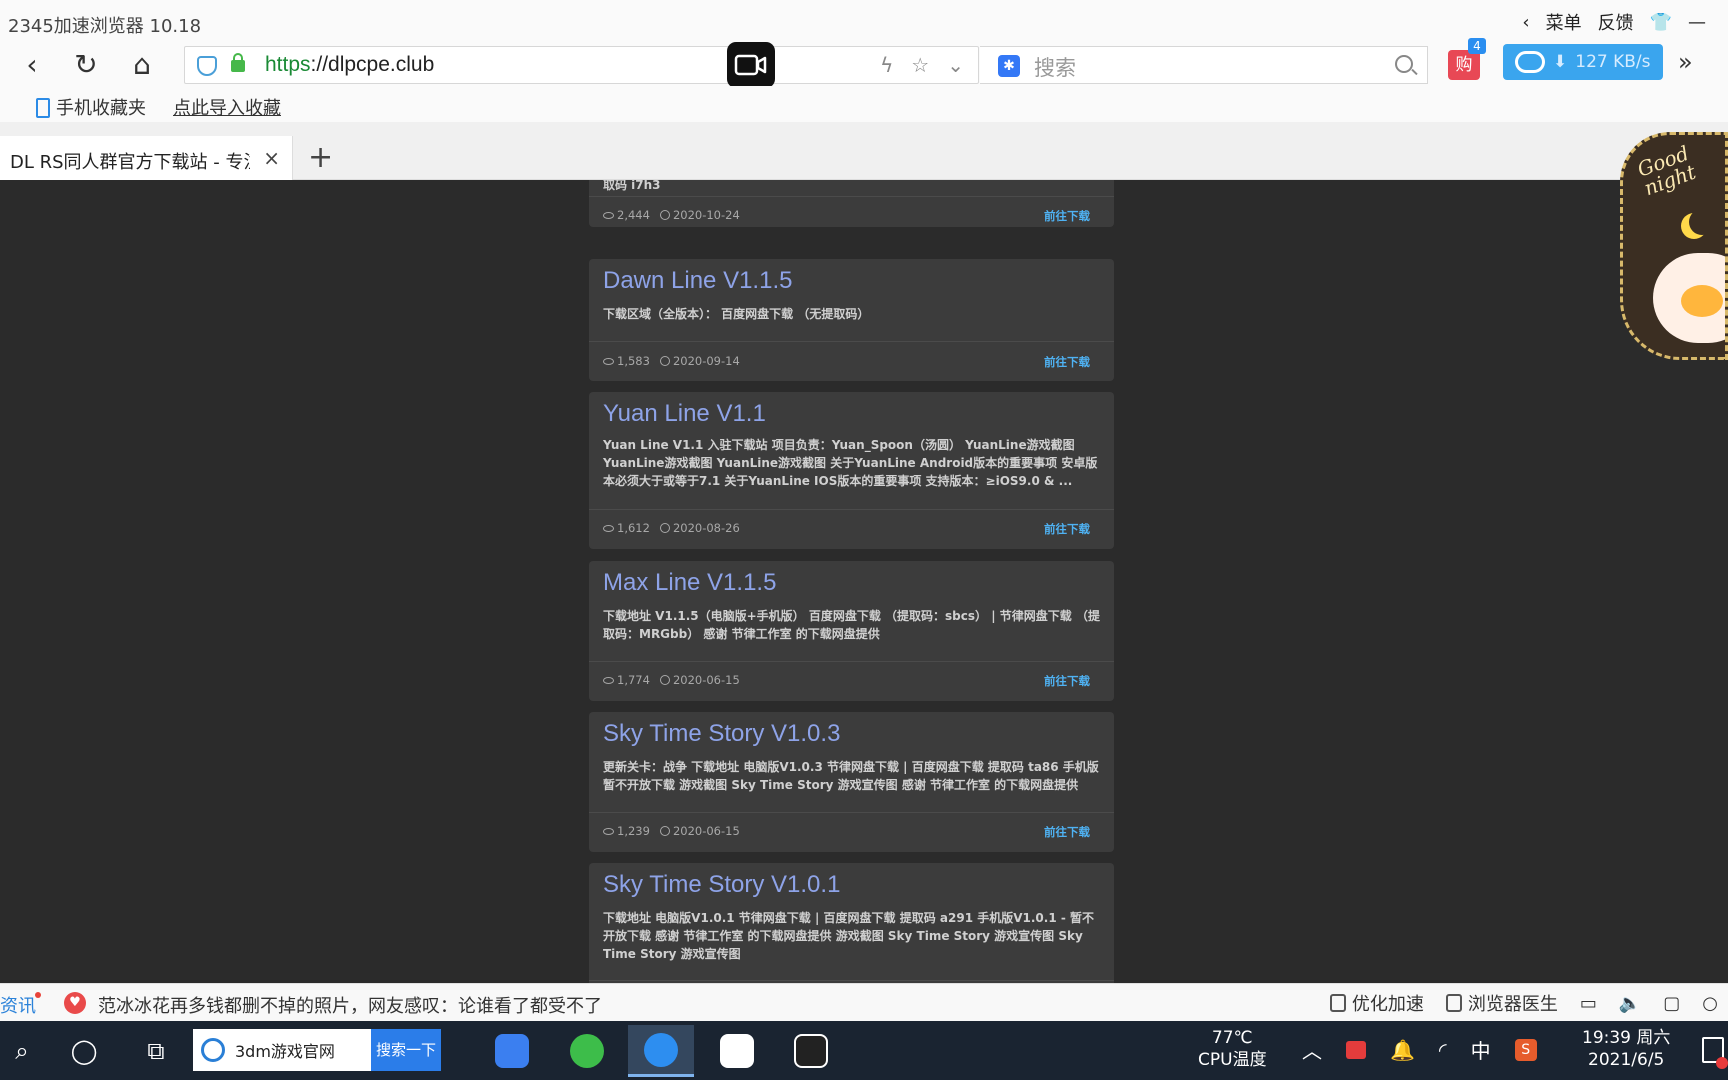  Describe the element at coordinates (697, 281) in the screenshot. I see `post-title: Dawn Line V1.1.5` at that location.